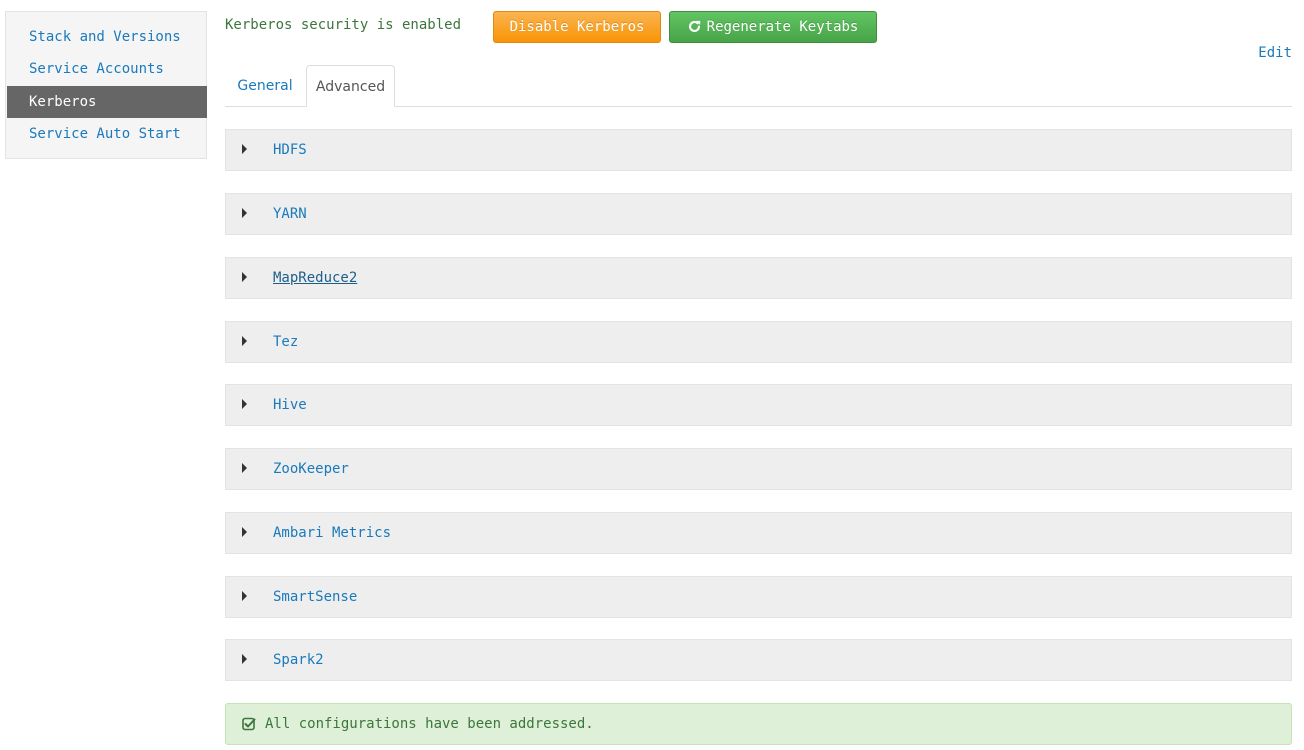 This screenshot has width=1304, height=750. I want to click on panel-label: ZooKeeper, so click(311, 469).